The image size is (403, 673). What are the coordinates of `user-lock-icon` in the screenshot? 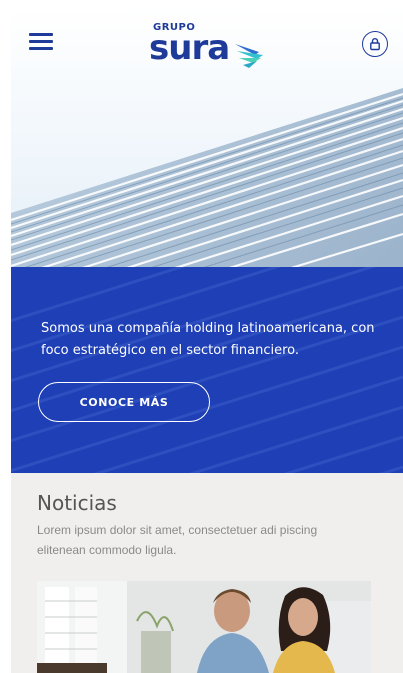 It's located at (375, 44).